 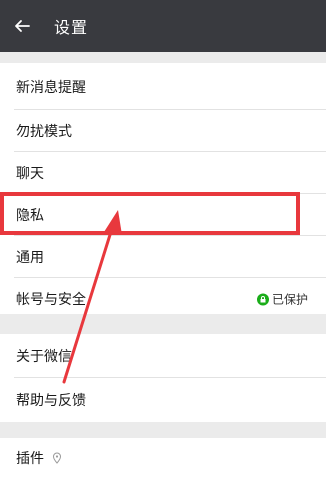 I want to click on row-about-wechat: 关于微信, so click(x=163, y=356).